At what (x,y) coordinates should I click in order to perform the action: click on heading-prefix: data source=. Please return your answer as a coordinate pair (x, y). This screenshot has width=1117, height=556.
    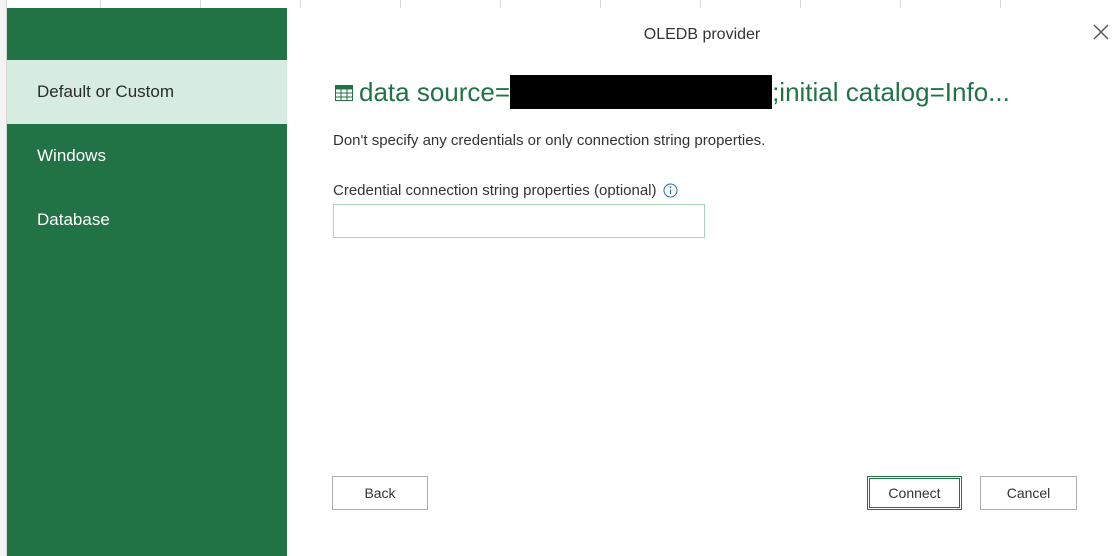
    Looking at the image, I should click on (435, 91).